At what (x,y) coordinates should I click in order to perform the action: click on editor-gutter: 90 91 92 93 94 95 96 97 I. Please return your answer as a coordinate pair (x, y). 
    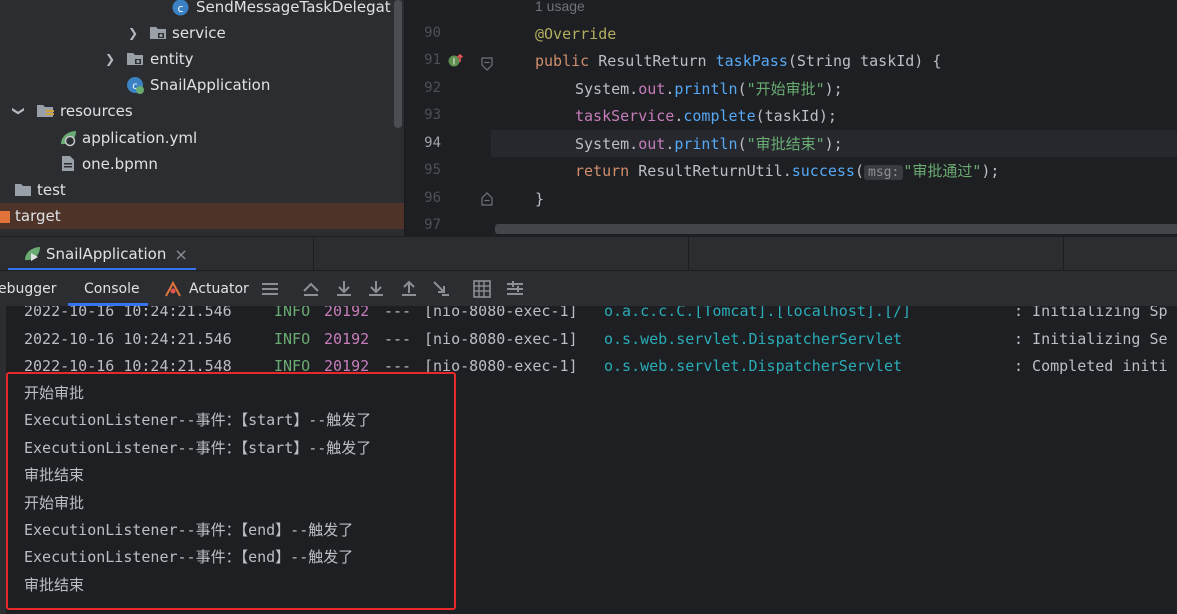
    Looking at the image, I should click on (449, 118).